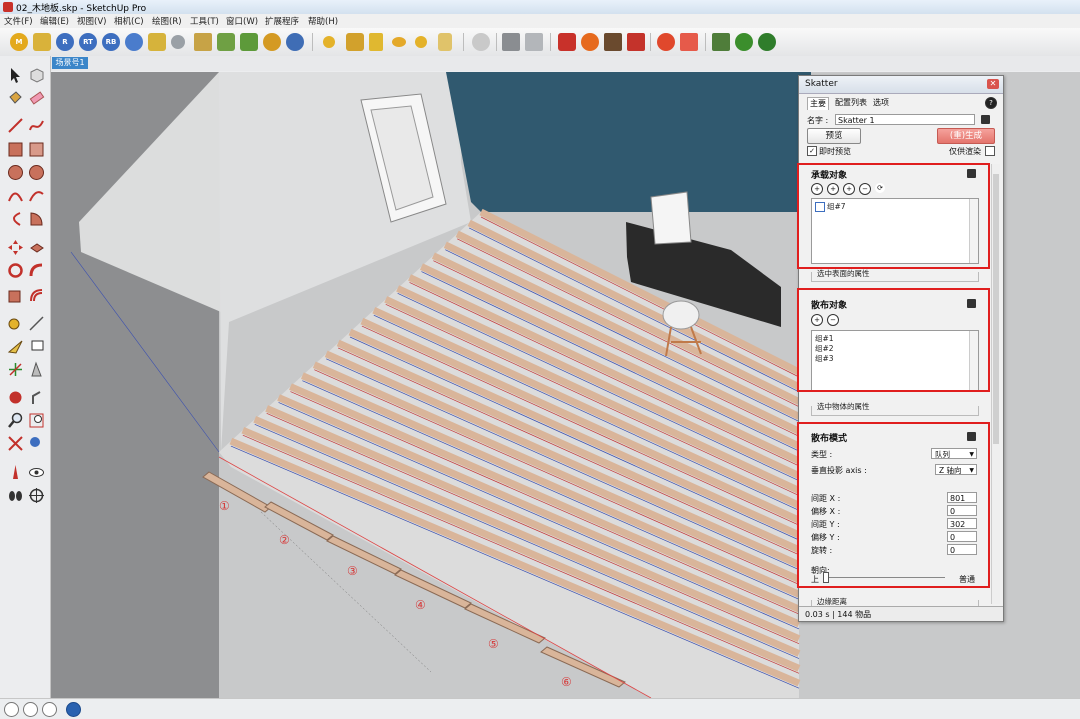  What do you see at coordinates (36, 75) in the screenshot?
I see `component-icon` at bounding box center [36, 75].